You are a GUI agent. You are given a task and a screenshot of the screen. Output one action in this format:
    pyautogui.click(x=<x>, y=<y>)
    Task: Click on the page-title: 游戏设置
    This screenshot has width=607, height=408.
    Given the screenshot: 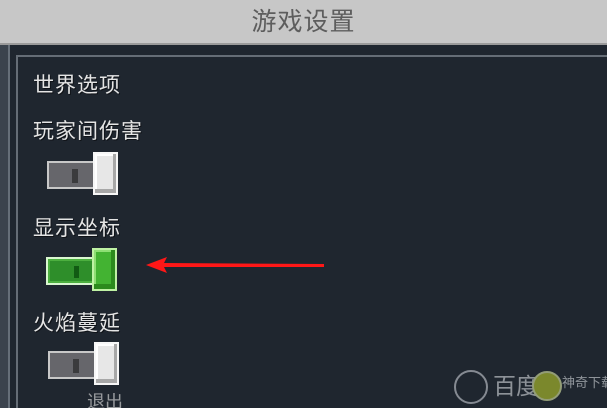 What is the action you would take?
    pyautogui.click(x=303, y=21)
    